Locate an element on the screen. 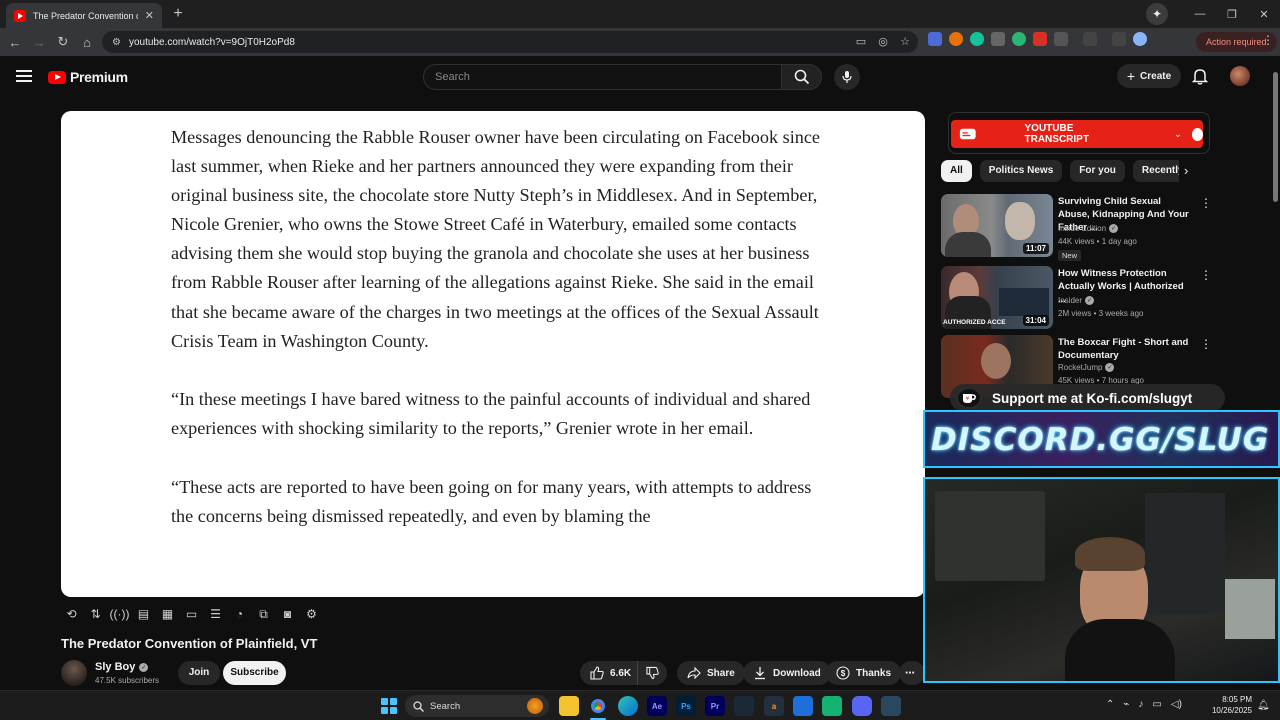  steam-icon is located at coordinates (744, 706).